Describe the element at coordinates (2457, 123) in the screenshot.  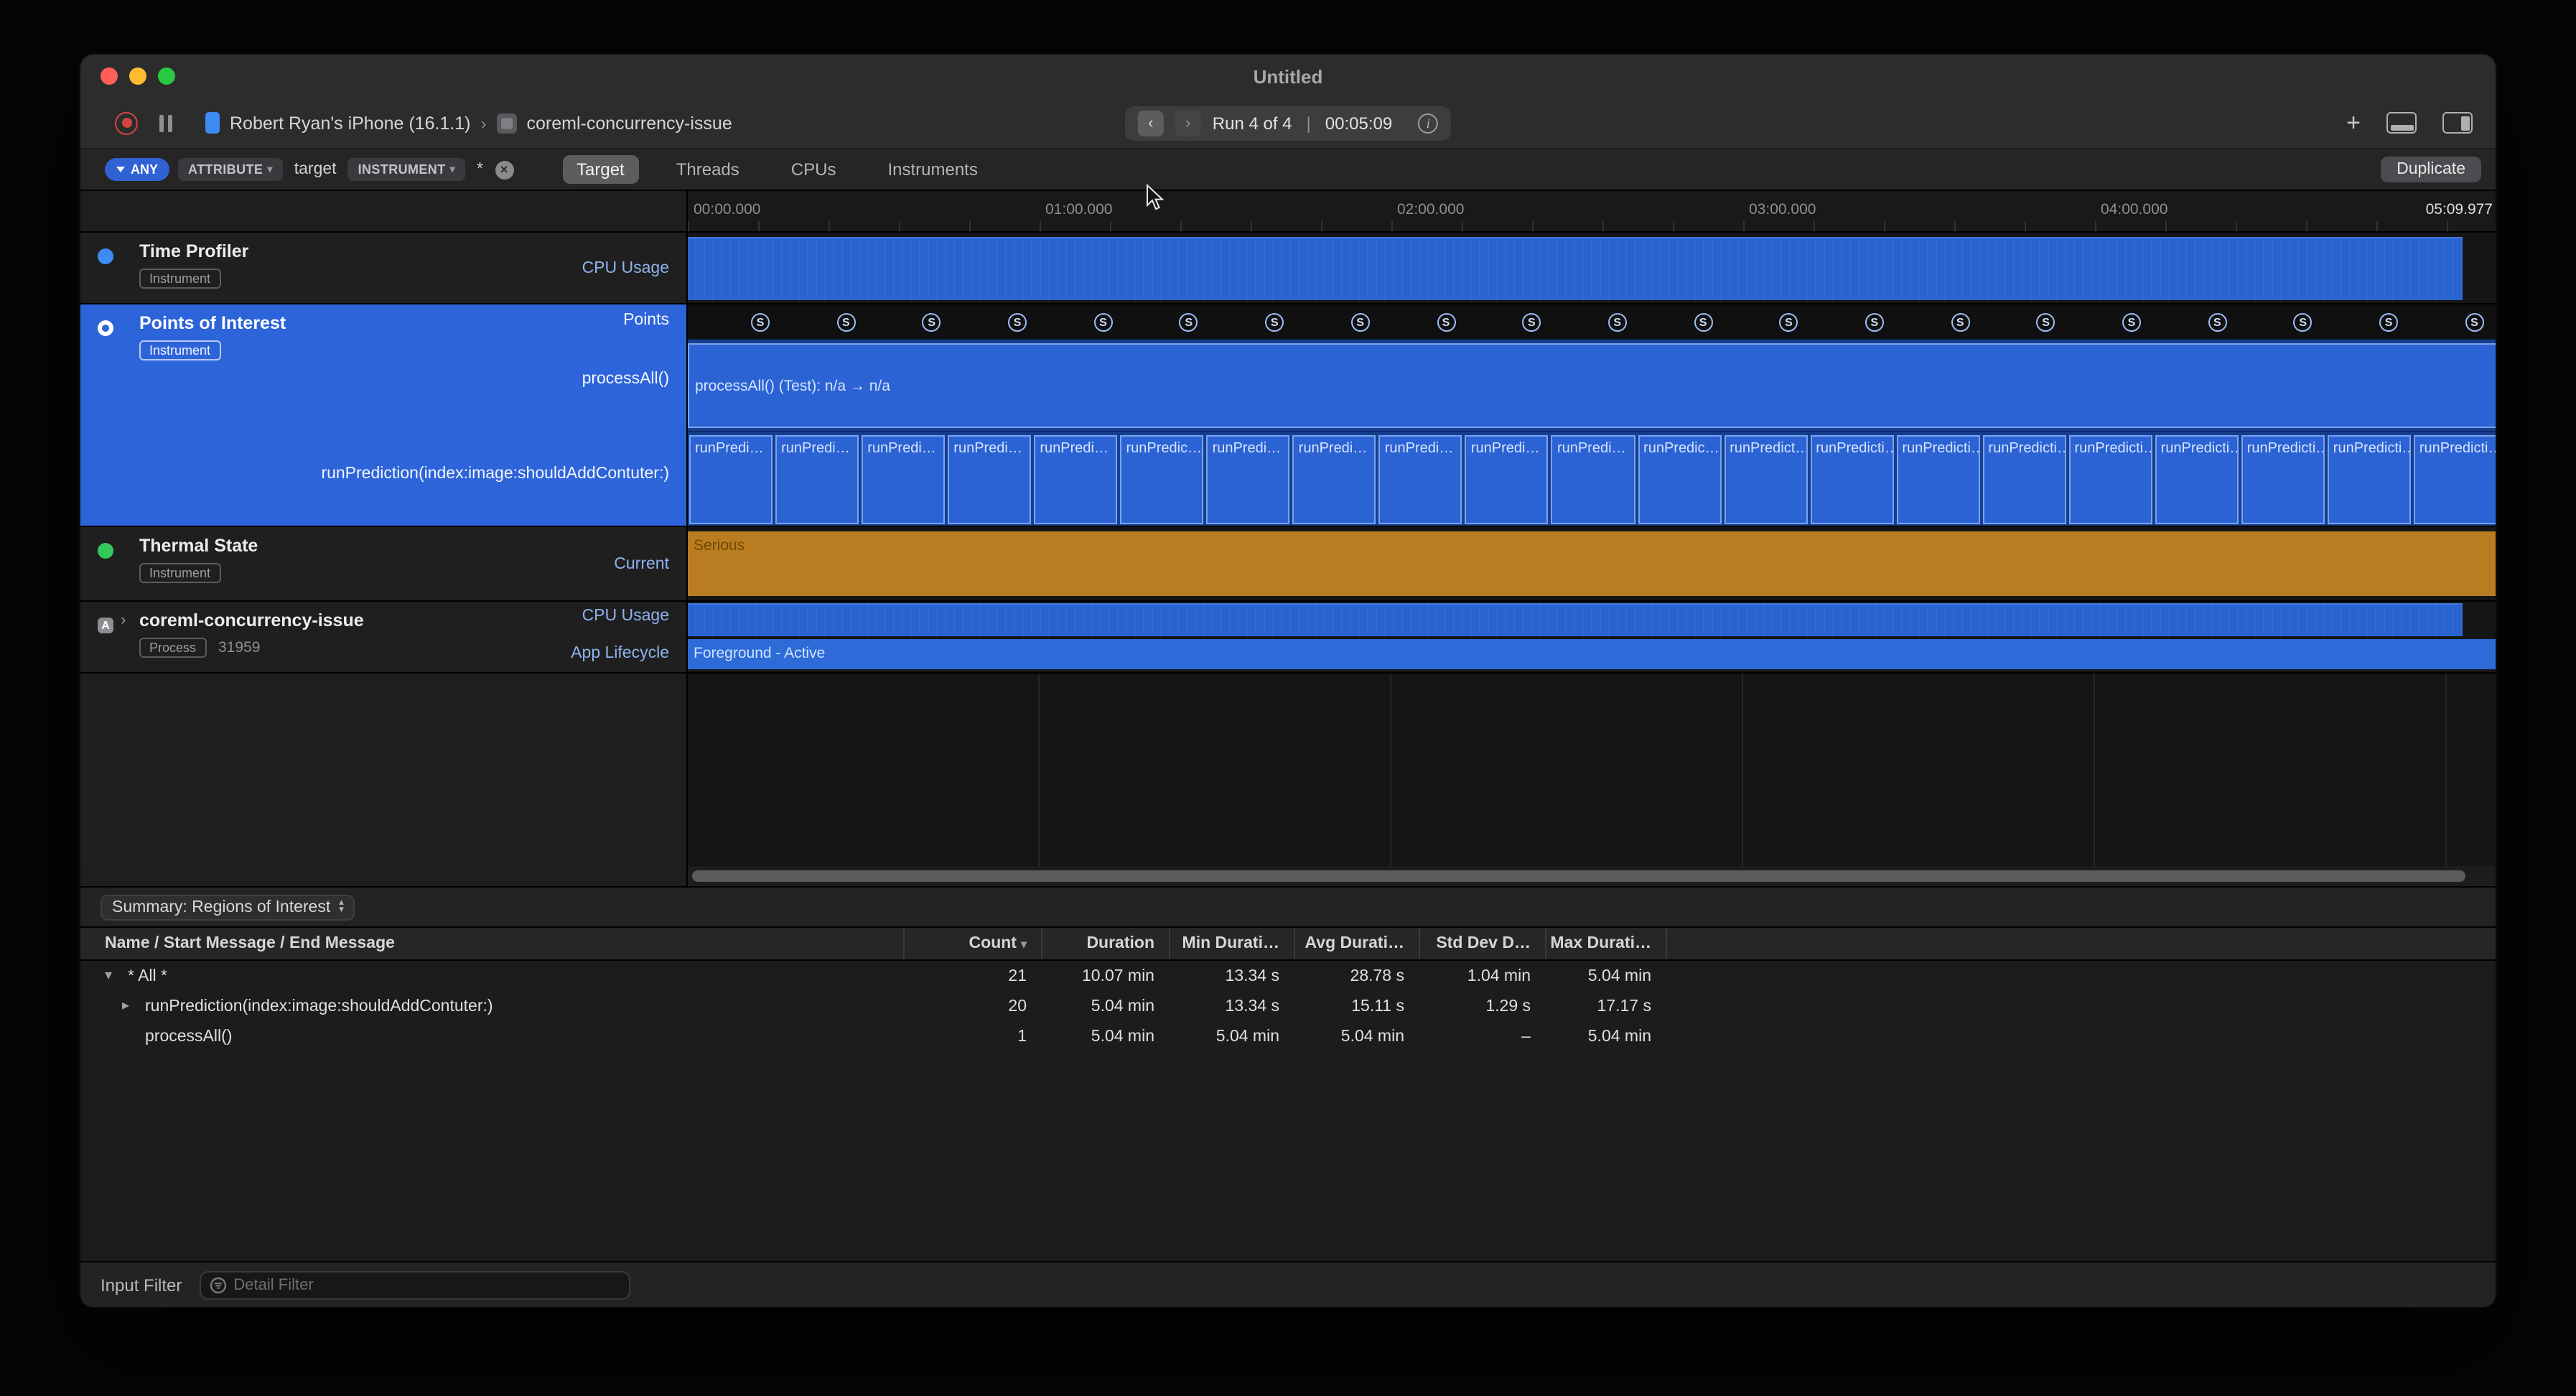
I see `toggle-right-panel-button` at that location.